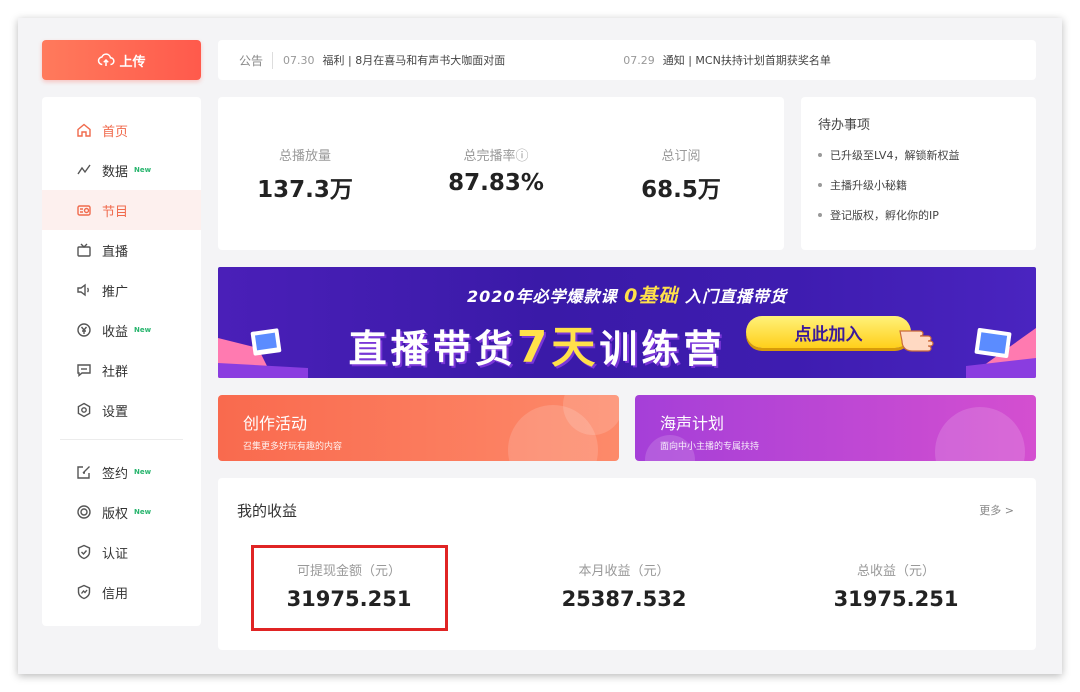 The width and height of the screenshot is (1080, 692). What do you see at coordinates (895, 155) in the screenshot?
I see `todo-item-text: 已升级至LV4，解锁新权益` at bounding box center [895, 155].